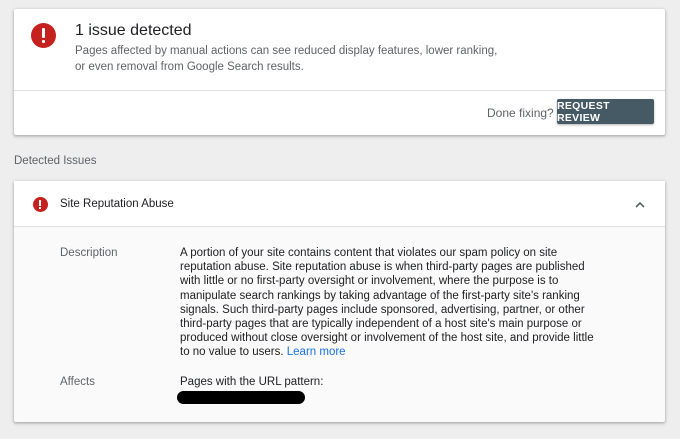 The height and width of the screenshot is (439, 680). I want to click on affects-label: Affects, so click(77, 382).